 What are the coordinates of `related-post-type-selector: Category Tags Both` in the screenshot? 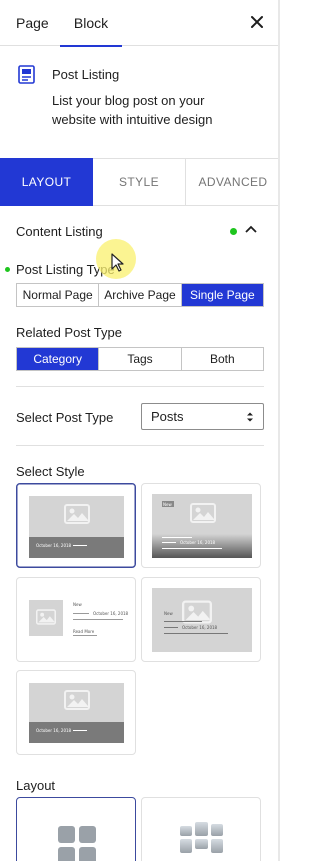 It's located at (140, 359).